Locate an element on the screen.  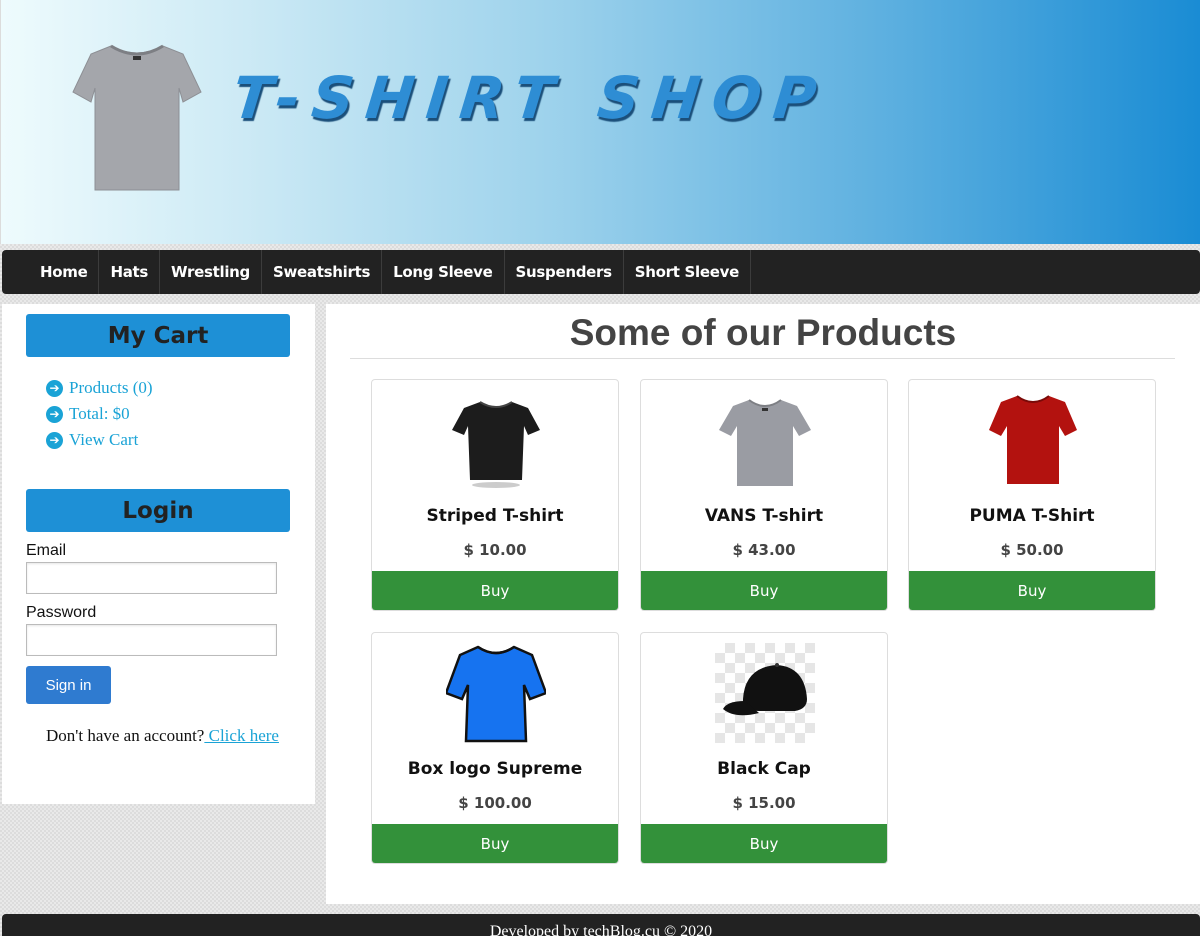
cap-image-icon is located at coordinates (765, 689).